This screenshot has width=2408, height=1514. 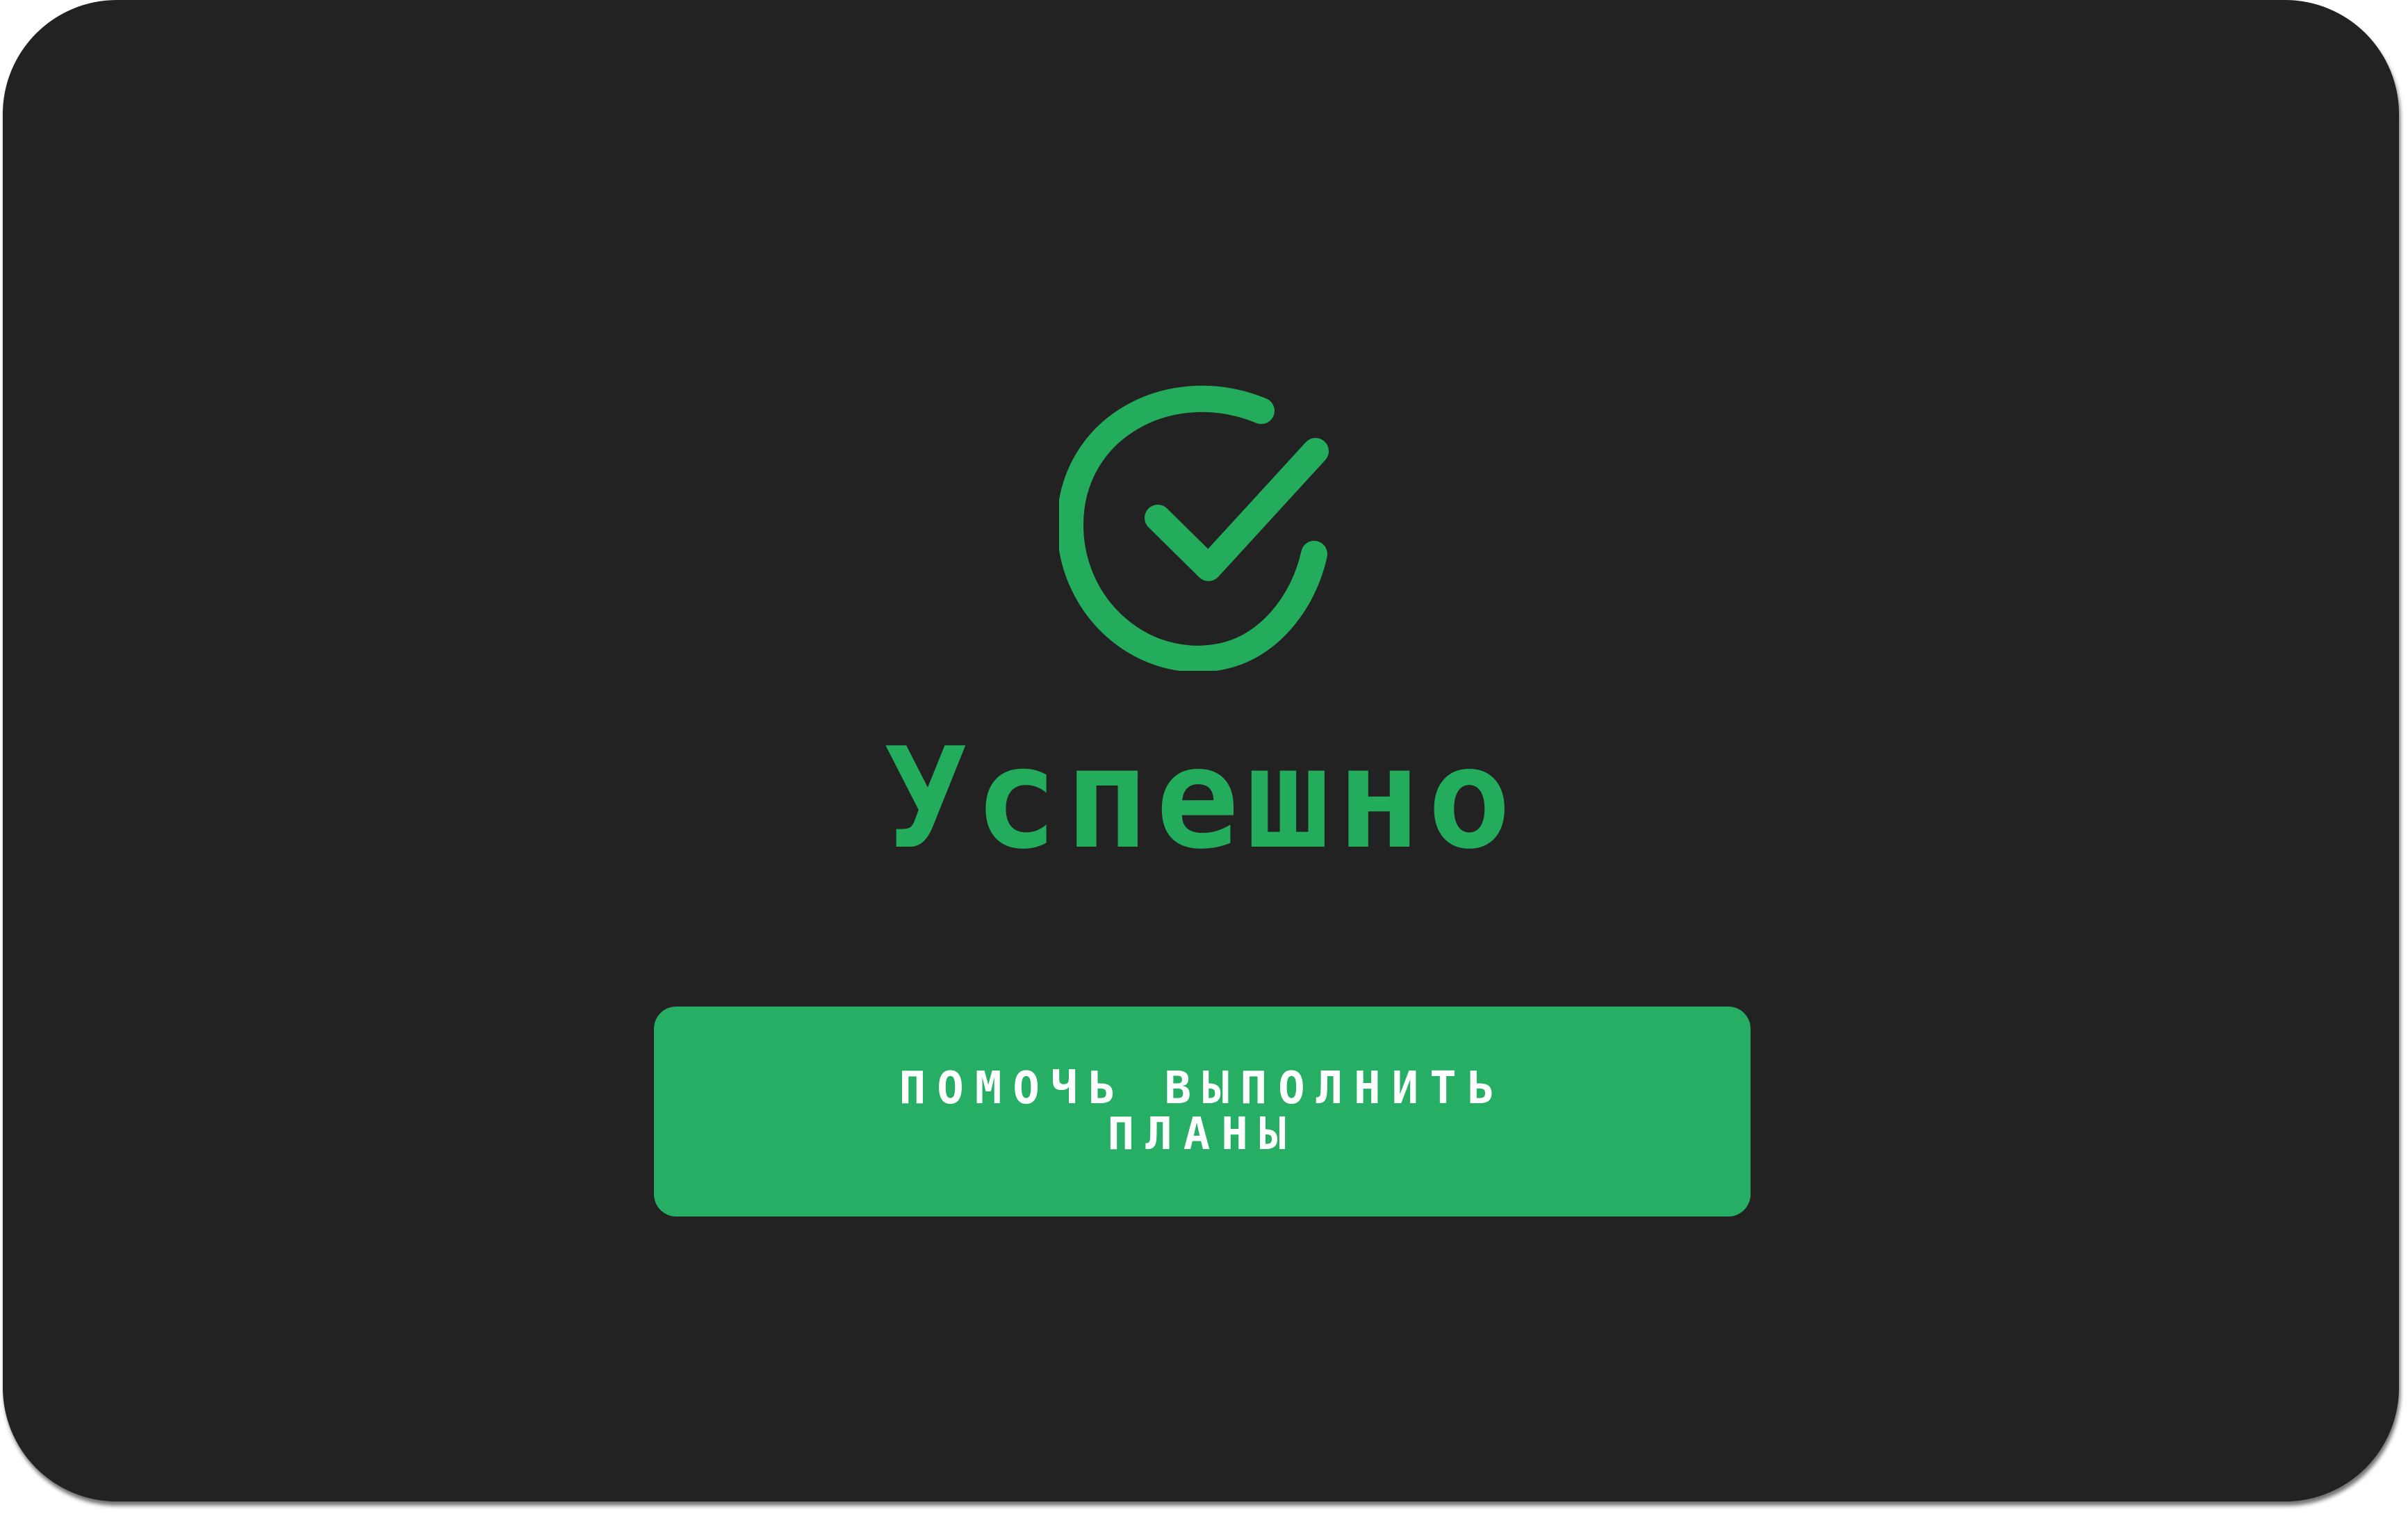 I want to click on help-fulfill-plans-button: помочь выполнить планы, so click(x=1202, y=1111).